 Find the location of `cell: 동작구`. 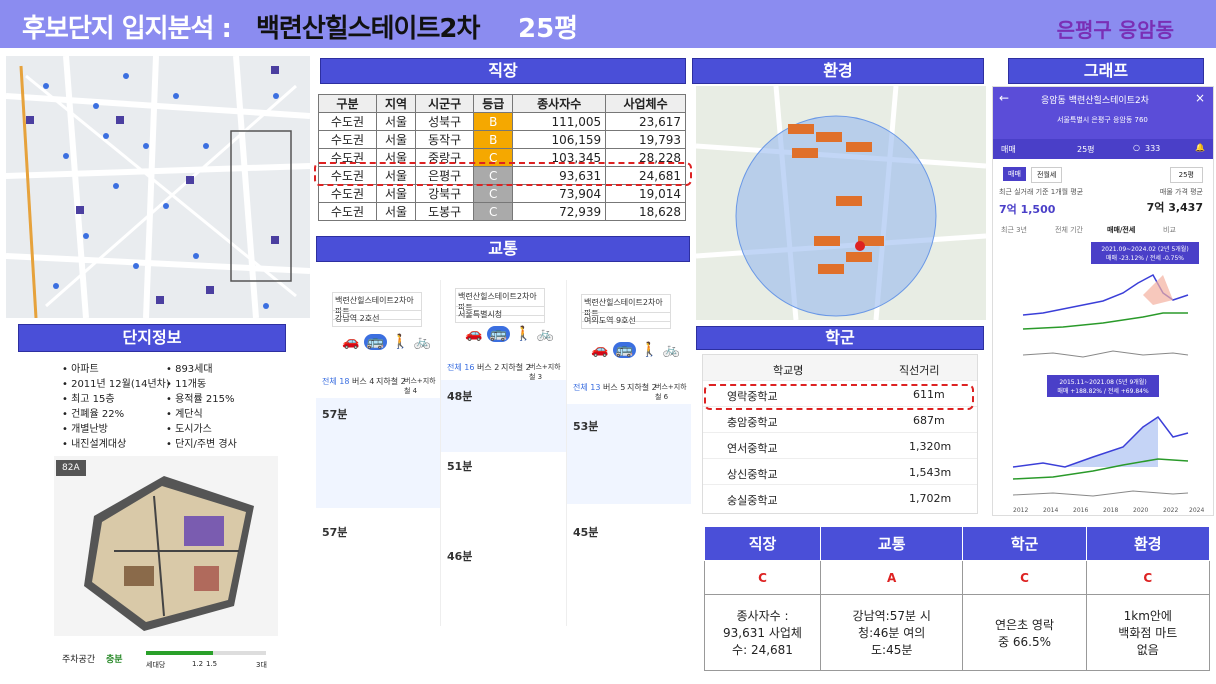

cell: 동작구 is located at coordinates (445, 139).